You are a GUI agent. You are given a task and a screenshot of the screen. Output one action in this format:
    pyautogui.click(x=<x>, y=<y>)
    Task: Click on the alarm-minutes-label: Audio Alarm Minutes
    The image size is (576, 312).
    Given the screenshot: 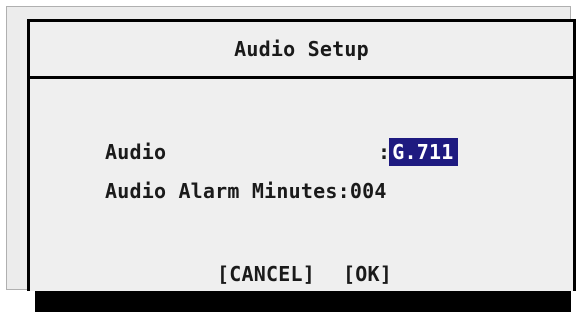 What is the action you would take?
    pyautogui.click(x=221, y=191)
    